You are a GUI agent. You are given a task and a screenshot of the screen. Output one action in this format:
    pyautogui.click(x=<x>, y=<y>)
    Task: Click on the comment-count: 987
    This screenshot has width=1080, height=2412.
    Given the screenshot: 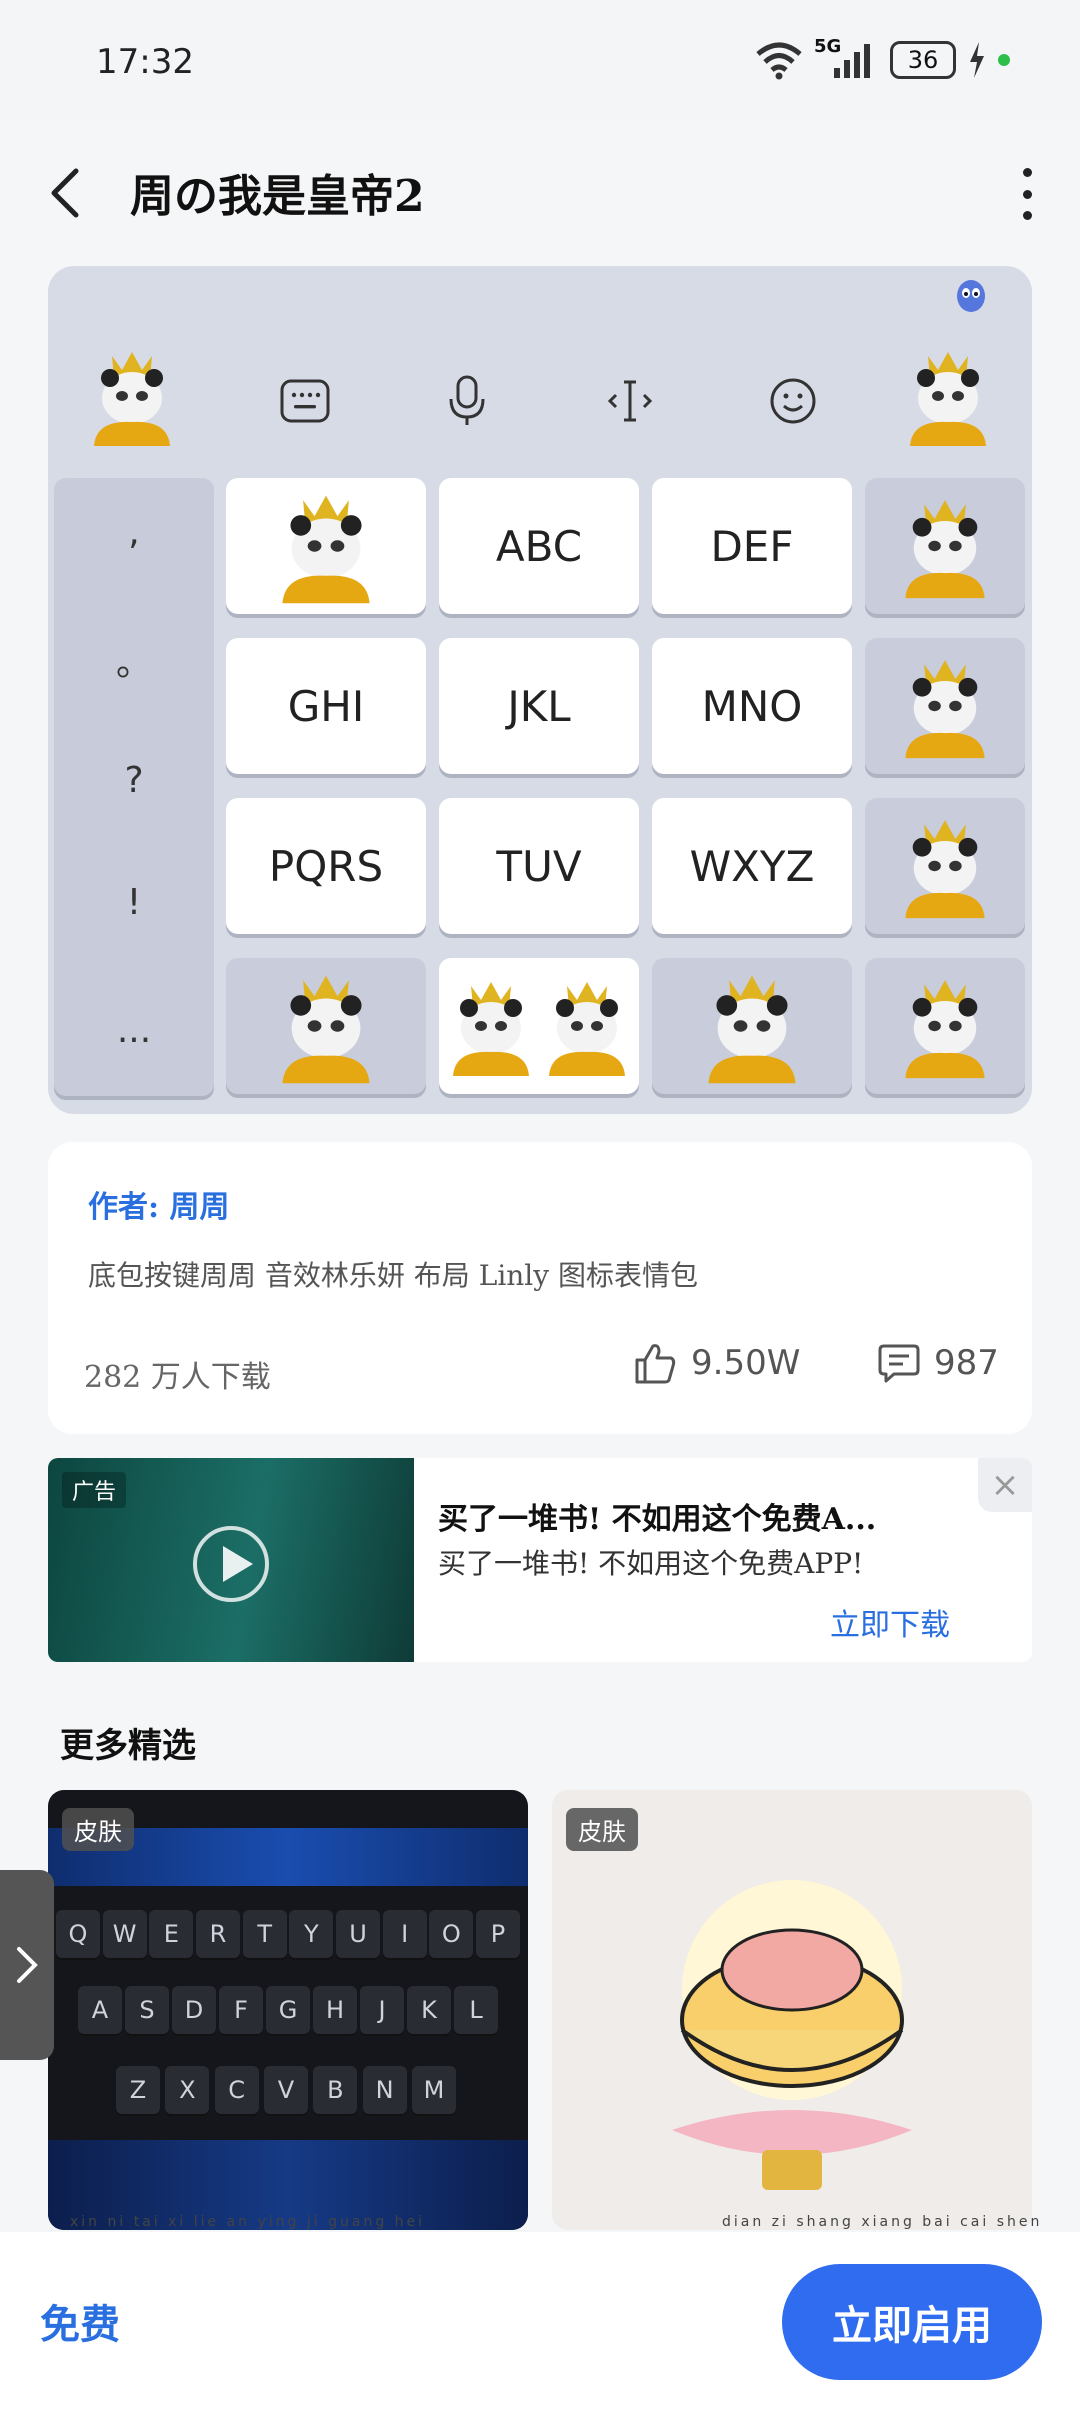 What is the action you would take?
    pyautogui.click(x=966, y=1363)
    